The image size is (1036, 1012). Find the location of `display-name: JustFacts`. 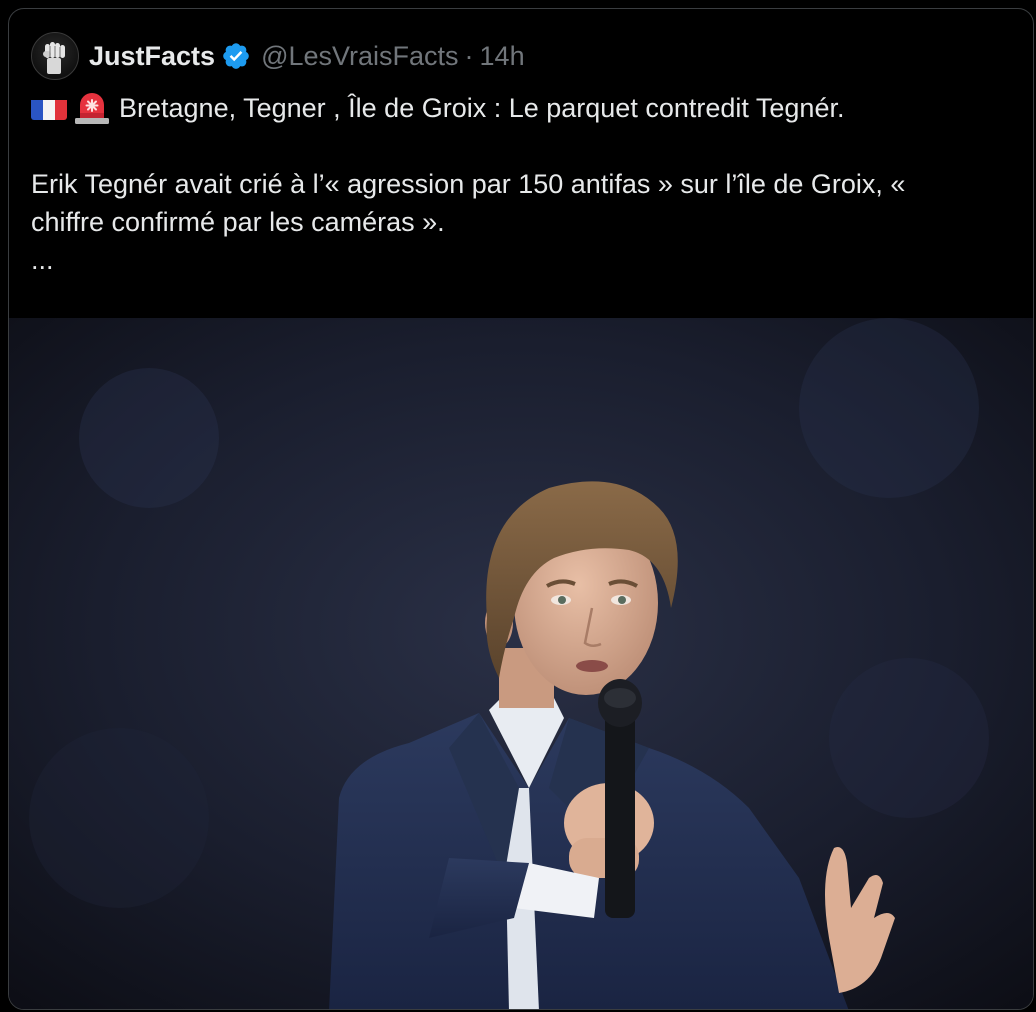

display-name: JustFacts is located at coordinates (152, 56).